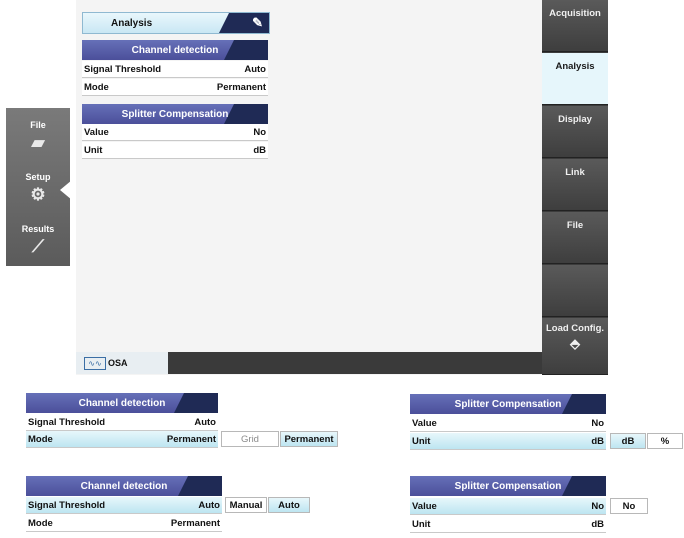 The height and width of the screenshot is (538, 684). What do you see at coordinates (575, 185) in the screenshot?
I see `nav-link: Link` at bounding box center [575, 185].